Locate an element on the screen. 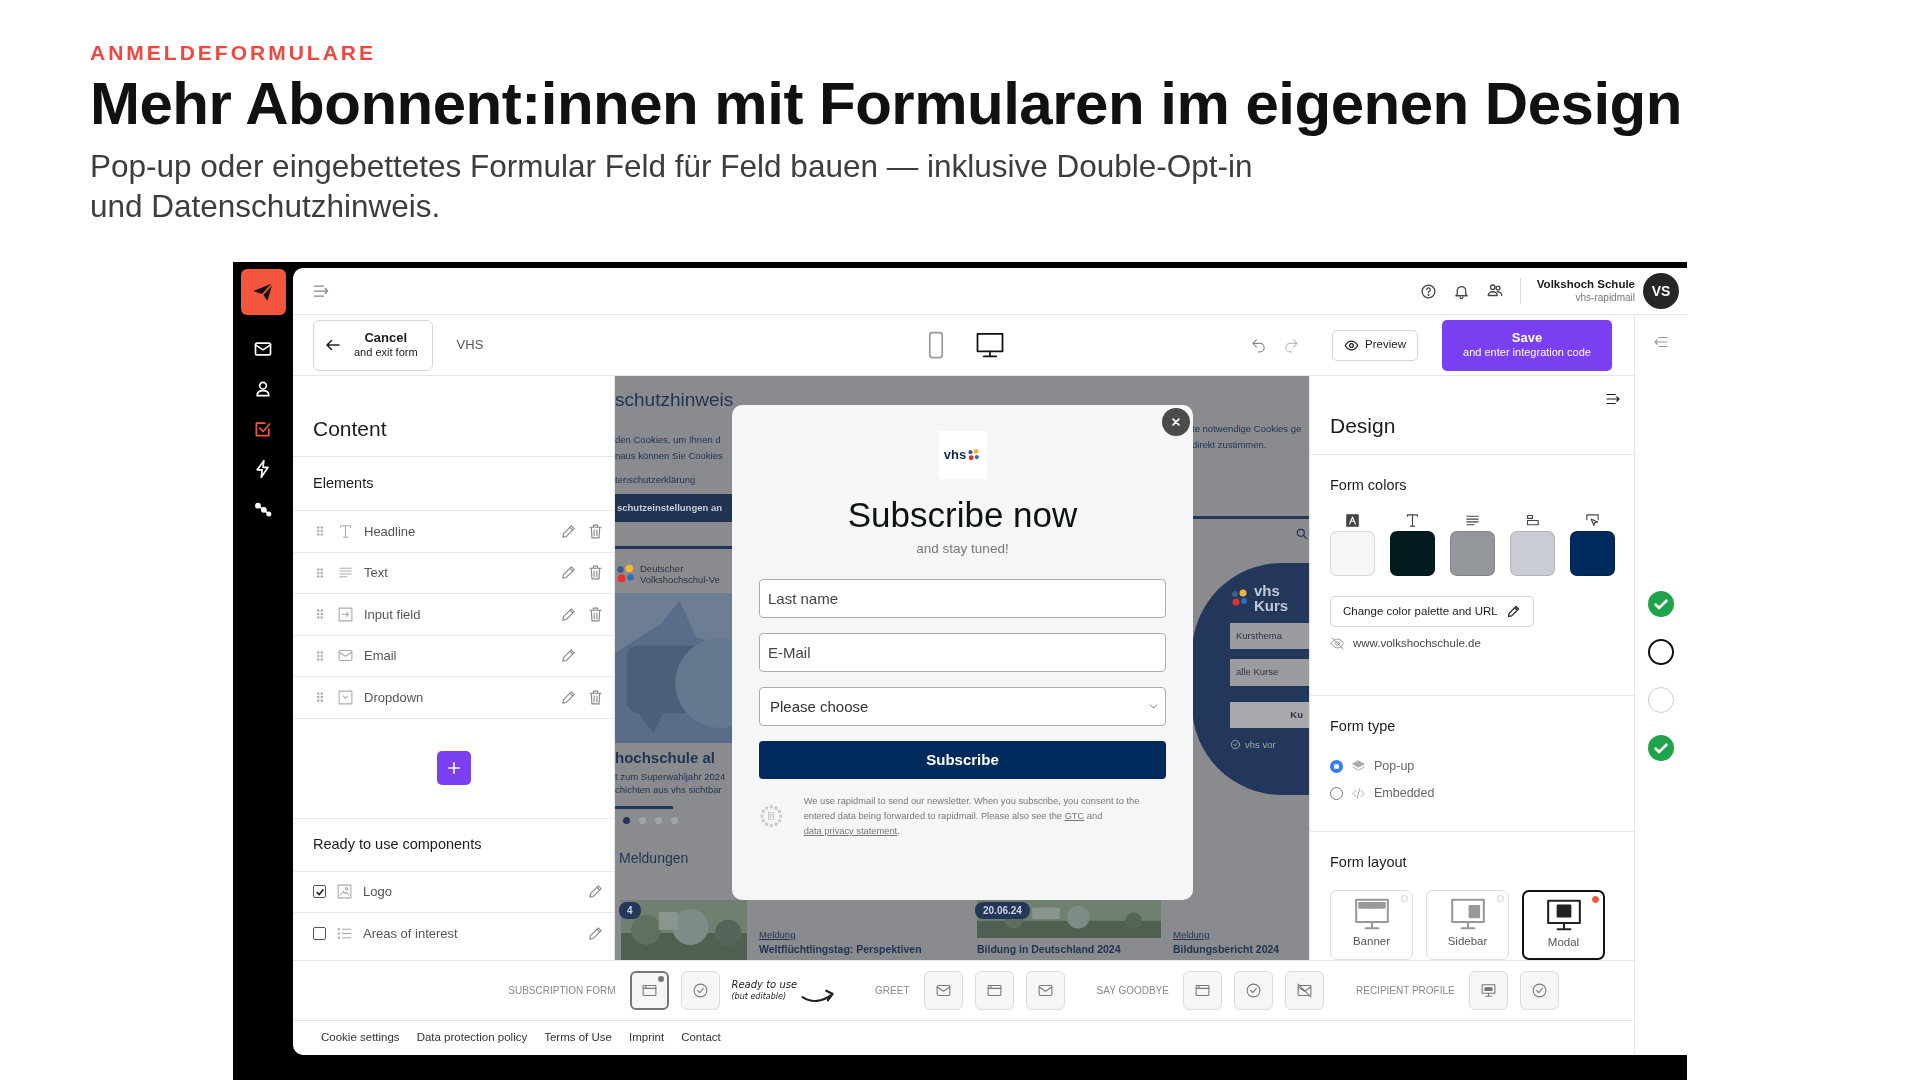  element-label: Text is located at coordinates (376, 573).